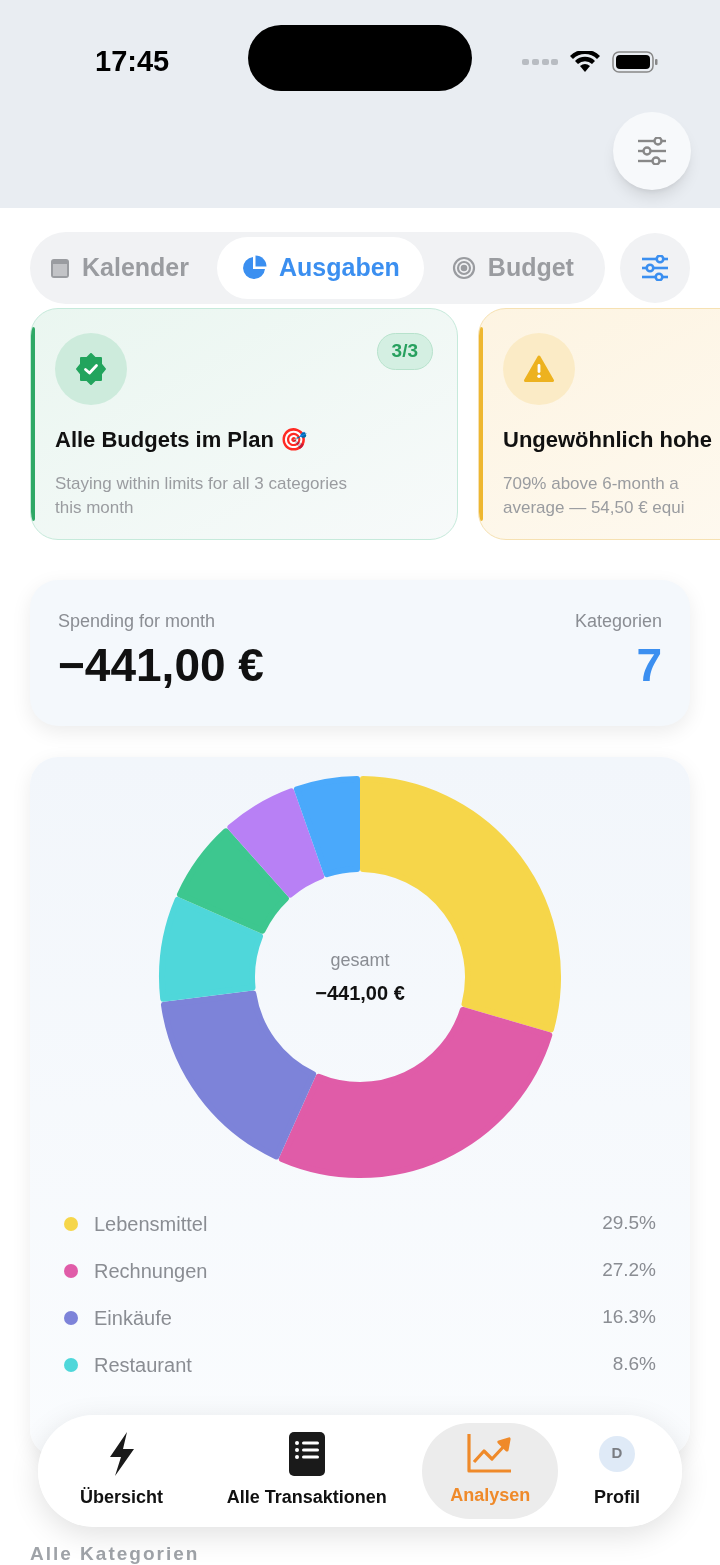 The width and height of the screenshot is (720, 1565). Describe the element at coordinates (133, 1318) in the screenshot. I see `legend-label: Einkäufe` at that location.